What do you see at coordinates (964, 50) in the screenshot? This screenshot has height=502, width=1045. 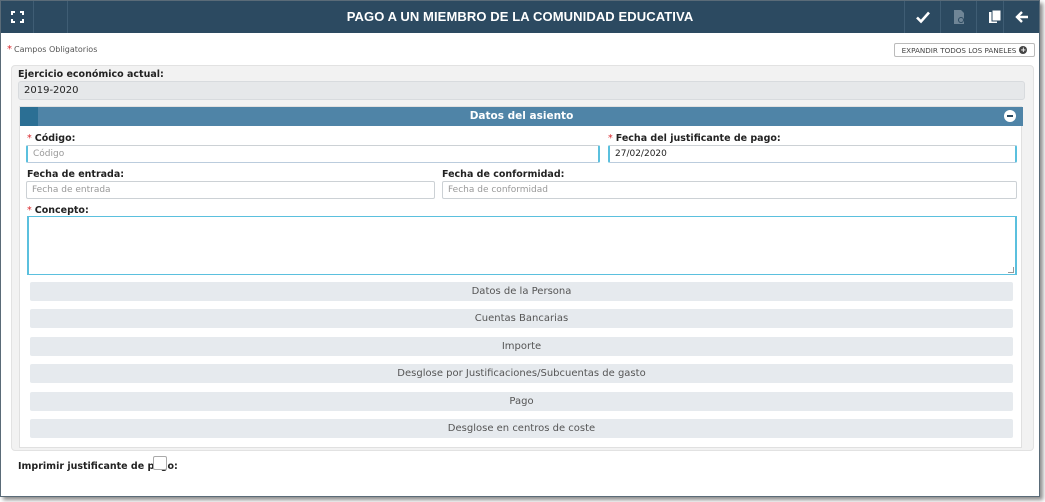 I see `expand-all-panels-button: EXPANDIR TODOS LOS PANELES +` at bounding box center [964, 50].